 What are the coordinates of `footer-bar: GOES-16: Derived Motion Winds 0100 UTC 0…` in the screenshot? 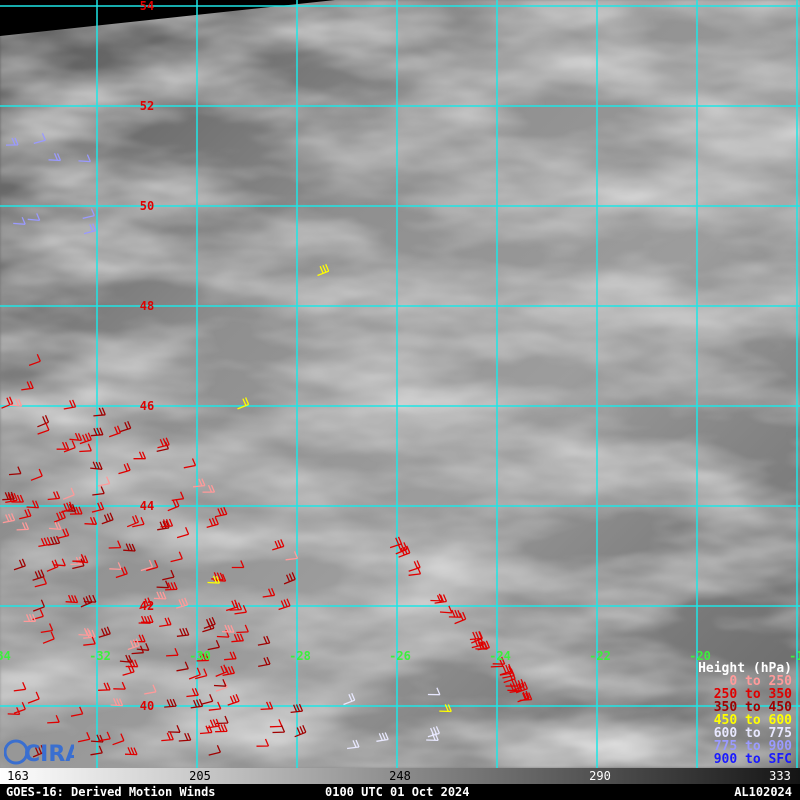 It's located at (400, 792).